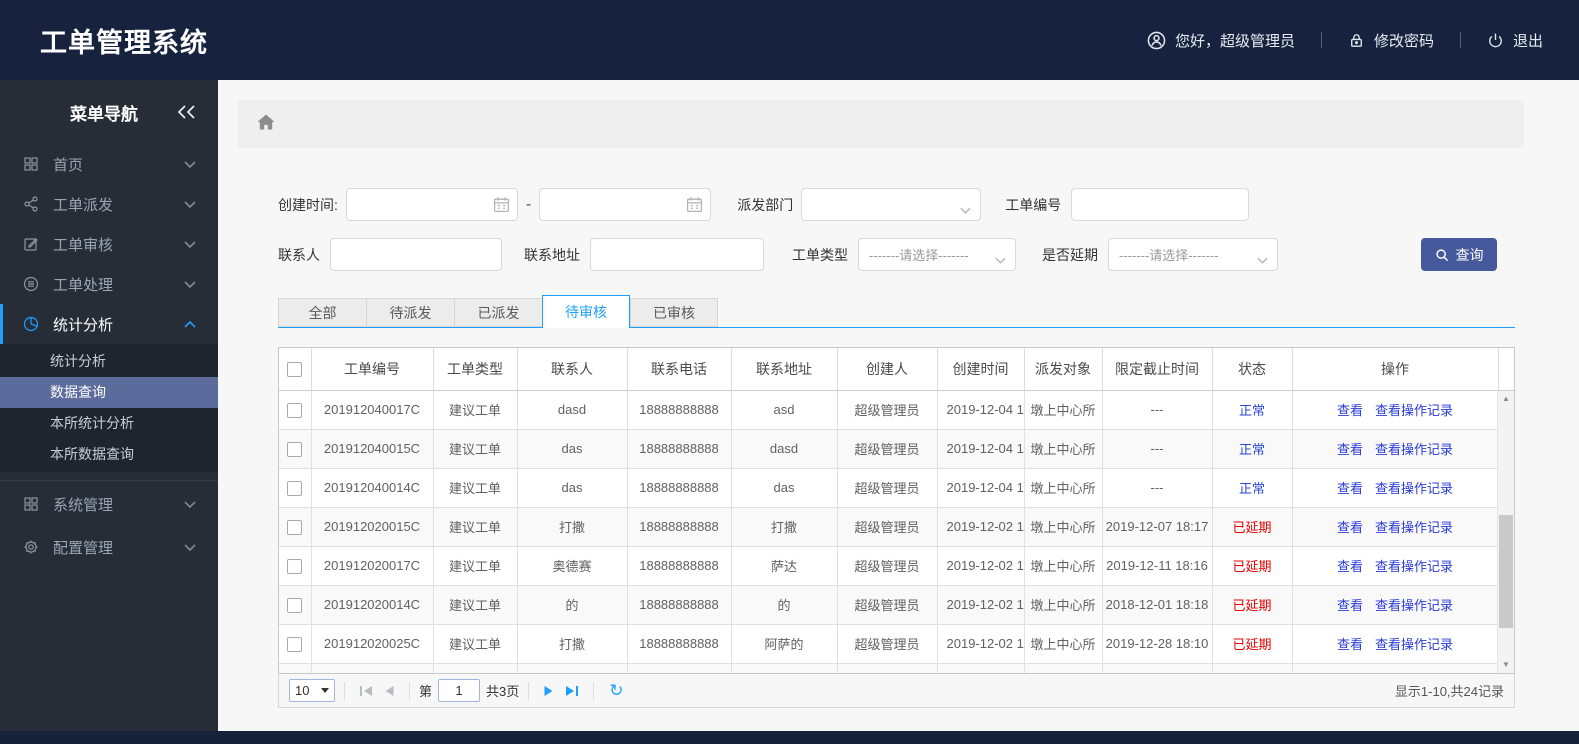 The width and height of the screenshot is (1579, 744). What do you see at coordinates (459, 690) in the screenshot?
I see `page-number-input` at bounding box center [459, 690].